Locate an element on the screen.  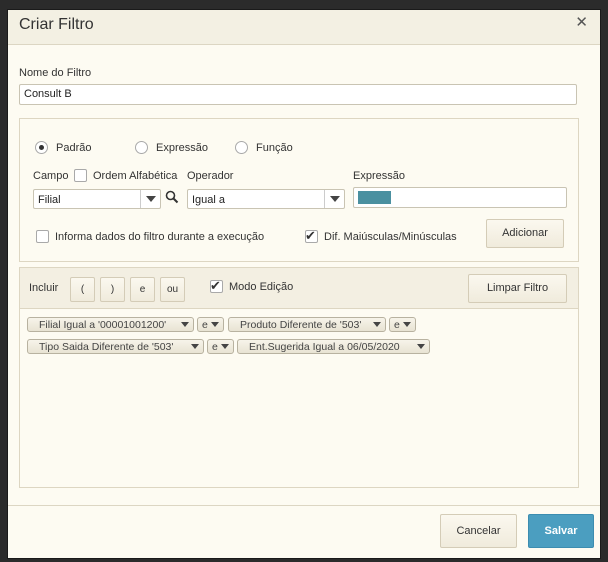
filter-chip: Ent.Sugerida Igual a 06/05/2020 is located at coordinates (333, 346).